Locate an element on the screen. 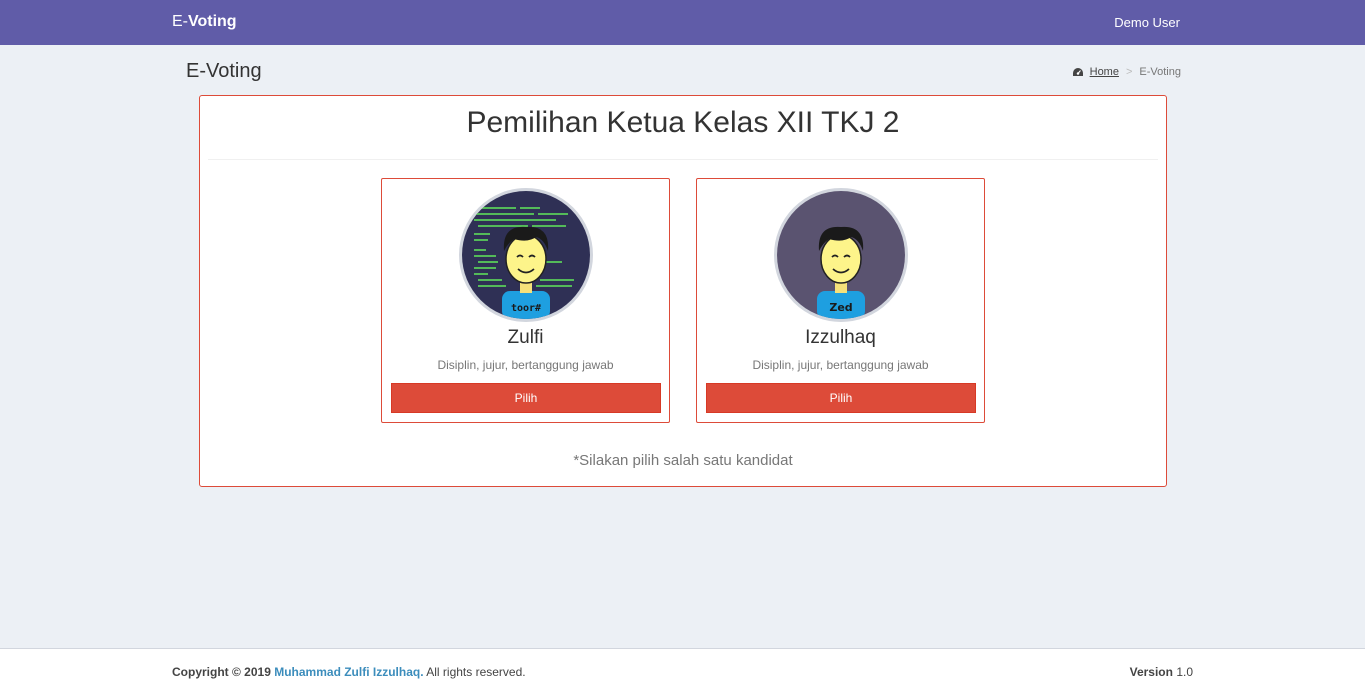 Image resolution: width=1365 pixels, height=693 pixels. svg-text: Zed is located at coordinates (840, 307).